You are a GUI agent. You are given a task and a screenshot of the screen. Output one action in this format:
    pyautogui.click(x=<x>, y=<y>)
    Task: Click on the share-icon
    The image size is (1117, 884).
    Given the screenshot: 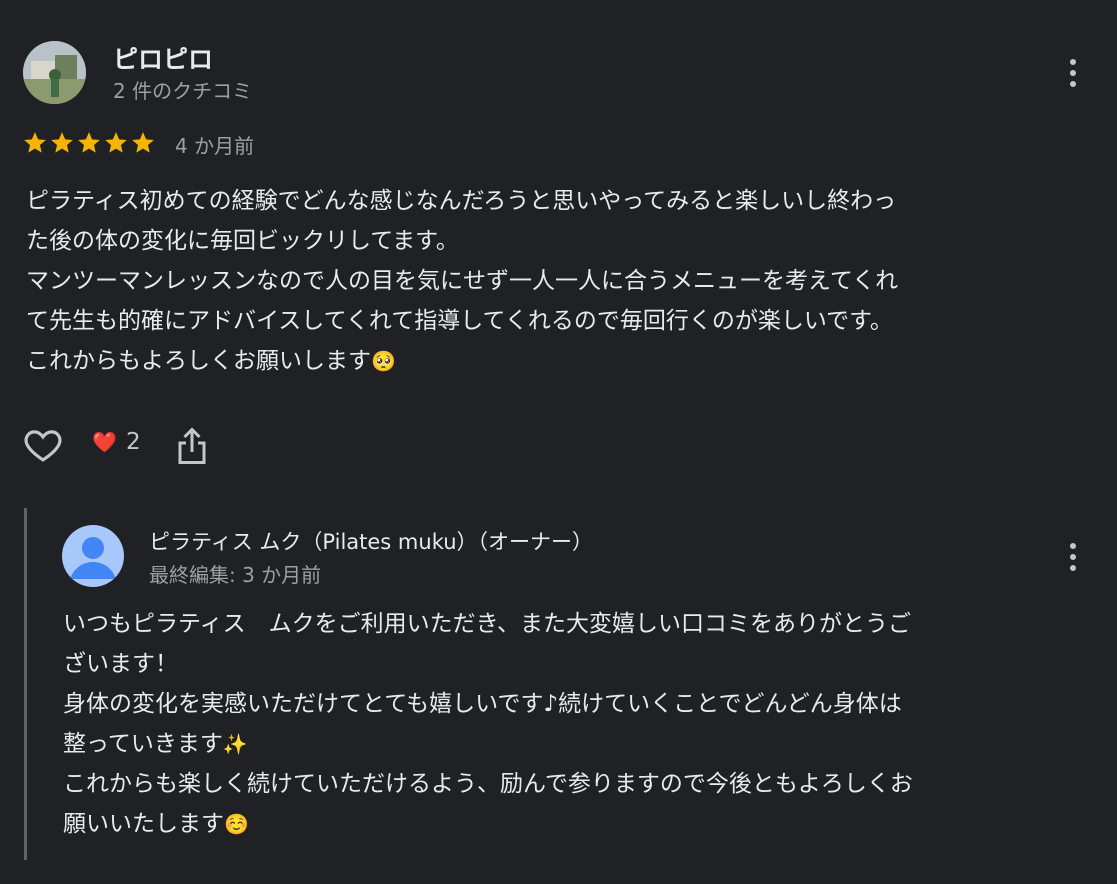 What is the action you would take?
    pyautogui.click(x=192, y=446)
    